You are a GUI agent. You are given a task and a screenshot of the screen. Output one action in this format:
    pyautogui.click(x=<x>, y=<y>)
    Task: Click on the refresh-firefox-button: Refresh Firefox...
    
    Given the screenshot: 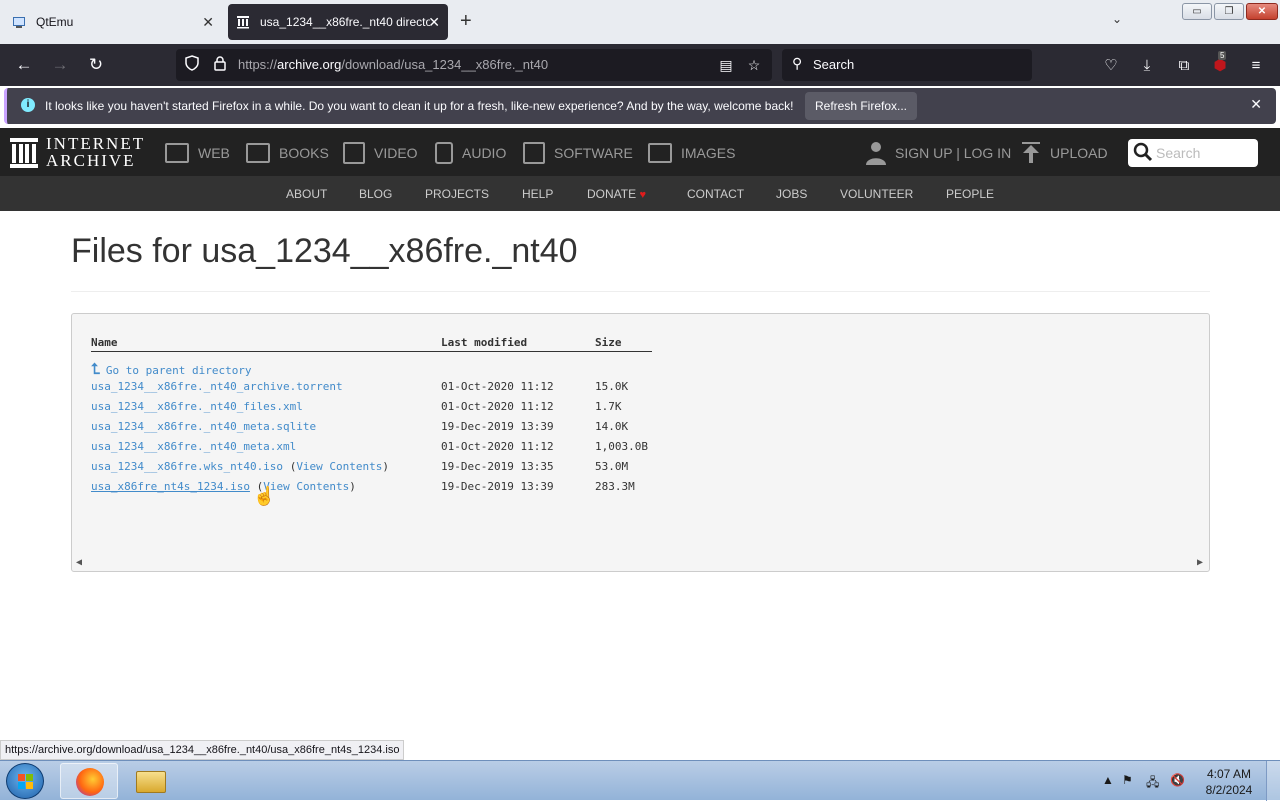 What is the action you would take?
    pyautogui.click(x=861, y=106)
    